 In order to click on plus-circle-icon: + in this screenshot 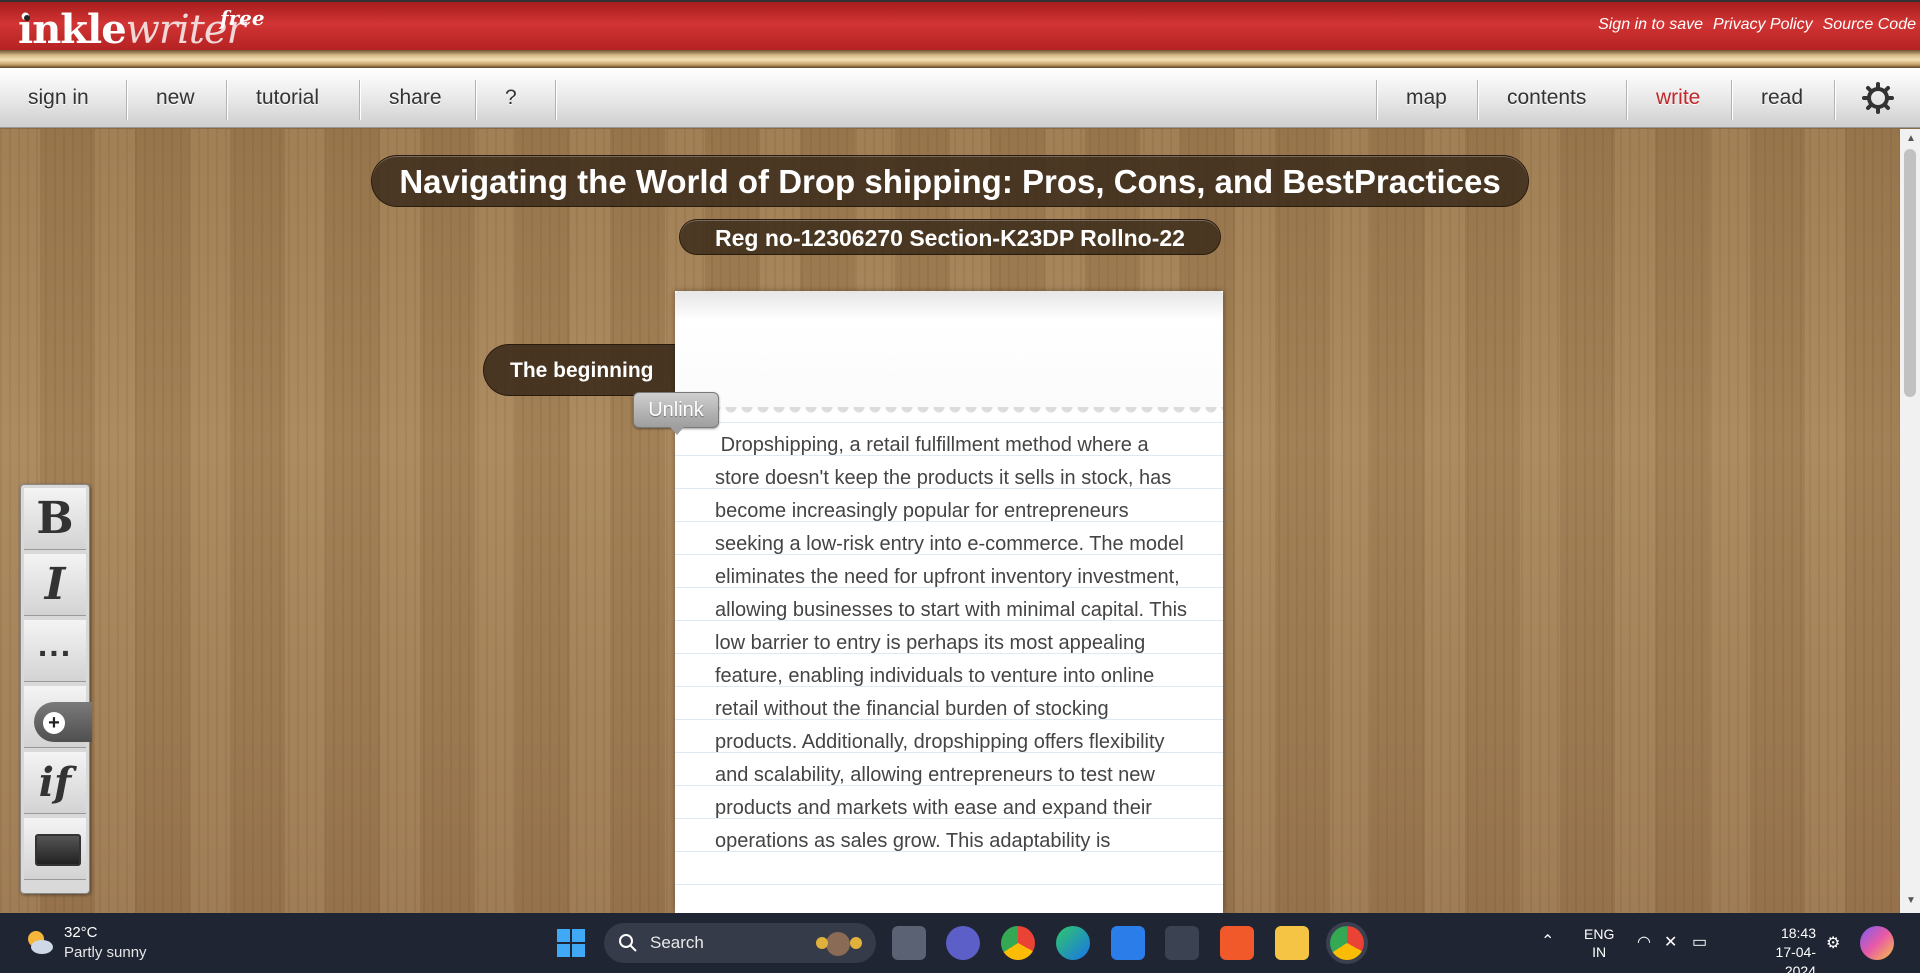, I will do `click(54, 723)`.